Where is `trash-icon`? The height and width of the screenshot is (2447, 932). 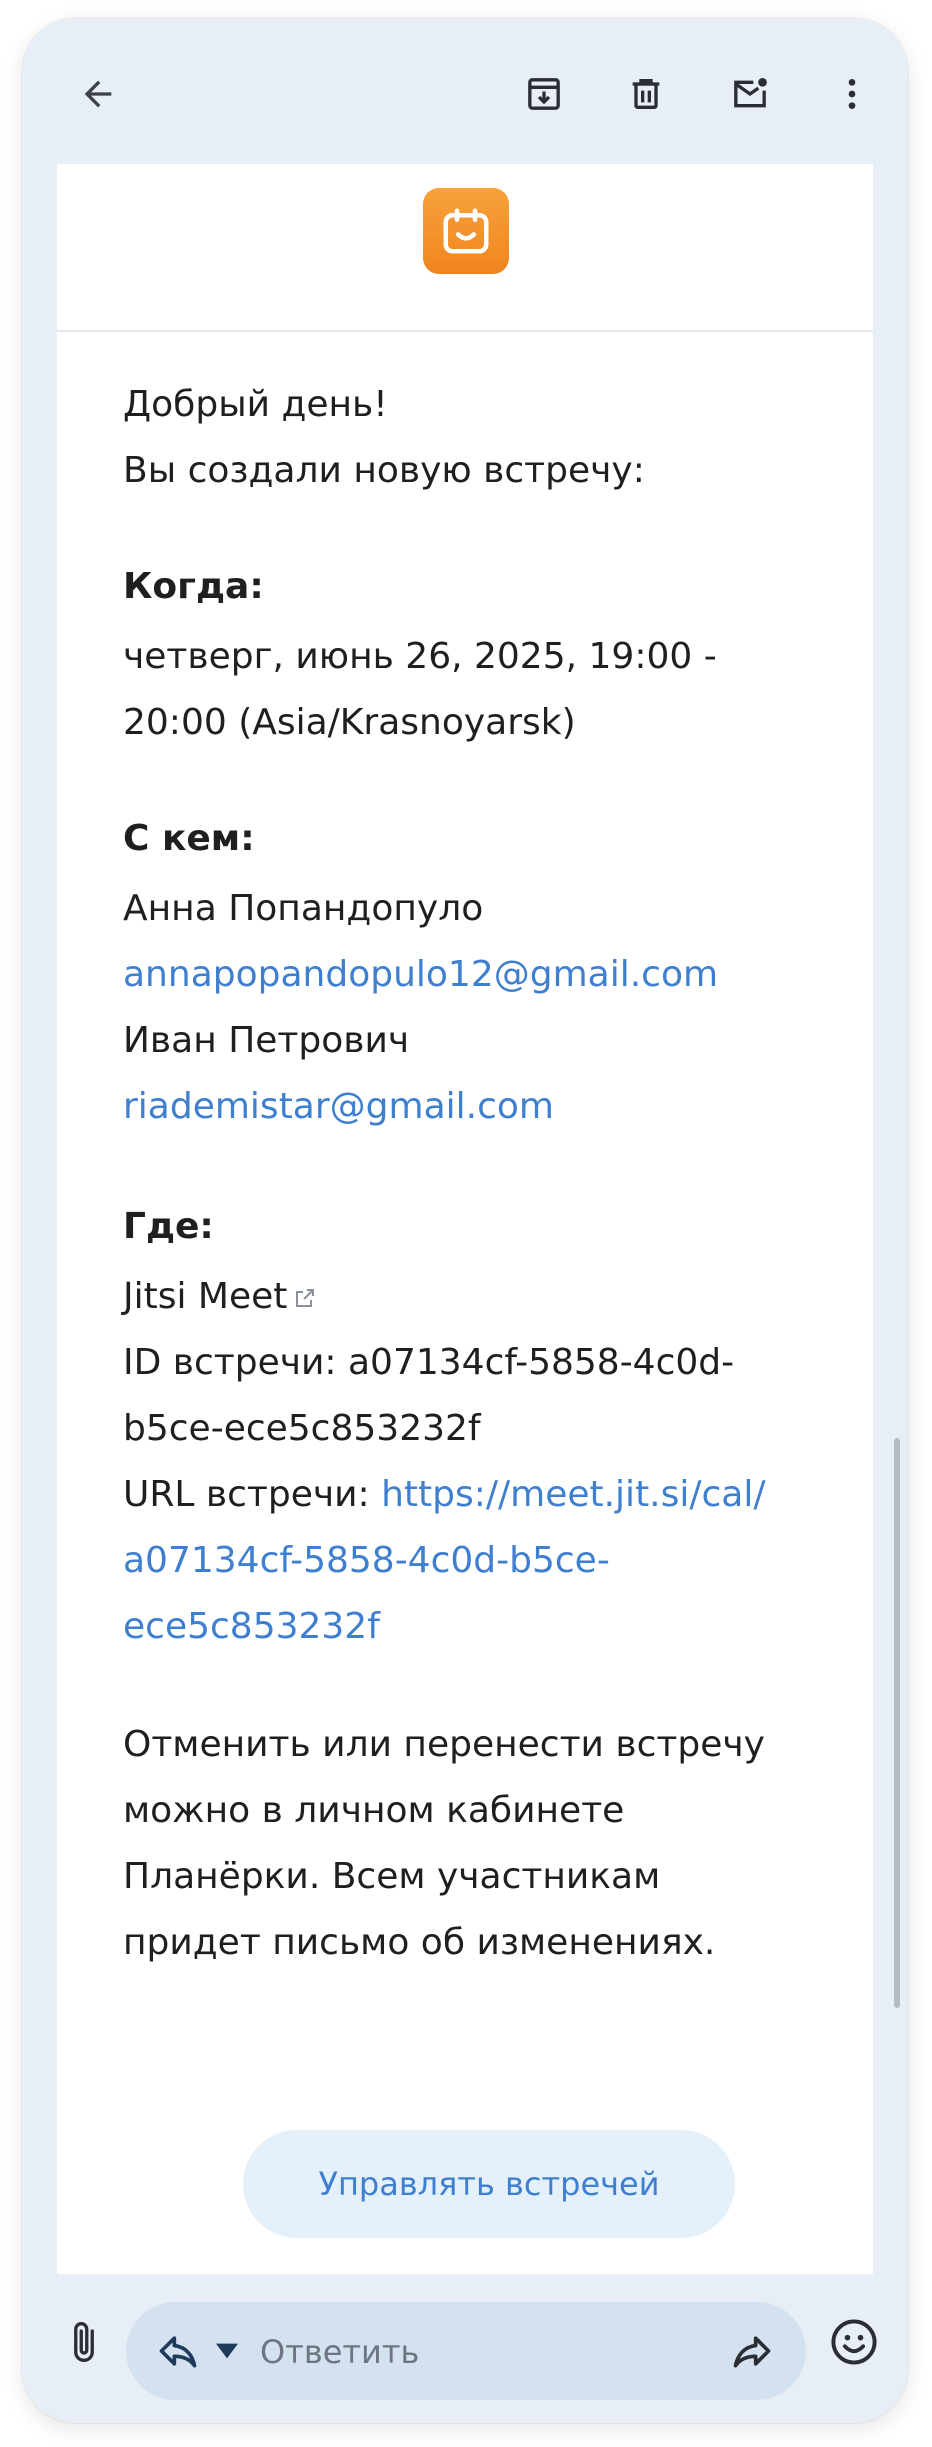 trash-icon is located at coordinates (646, 94).